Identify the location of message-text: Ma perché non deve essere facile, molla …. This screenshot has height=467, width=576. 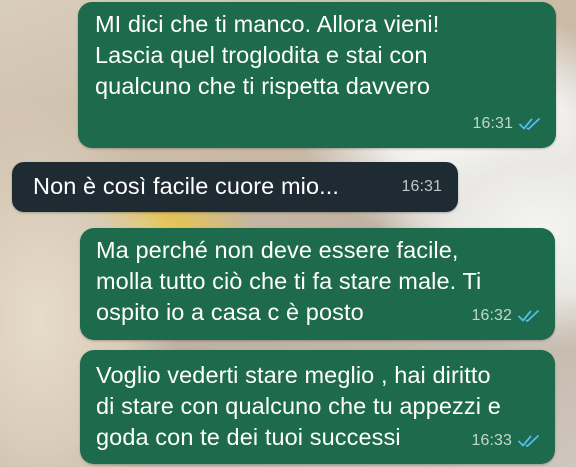
(289, 281).